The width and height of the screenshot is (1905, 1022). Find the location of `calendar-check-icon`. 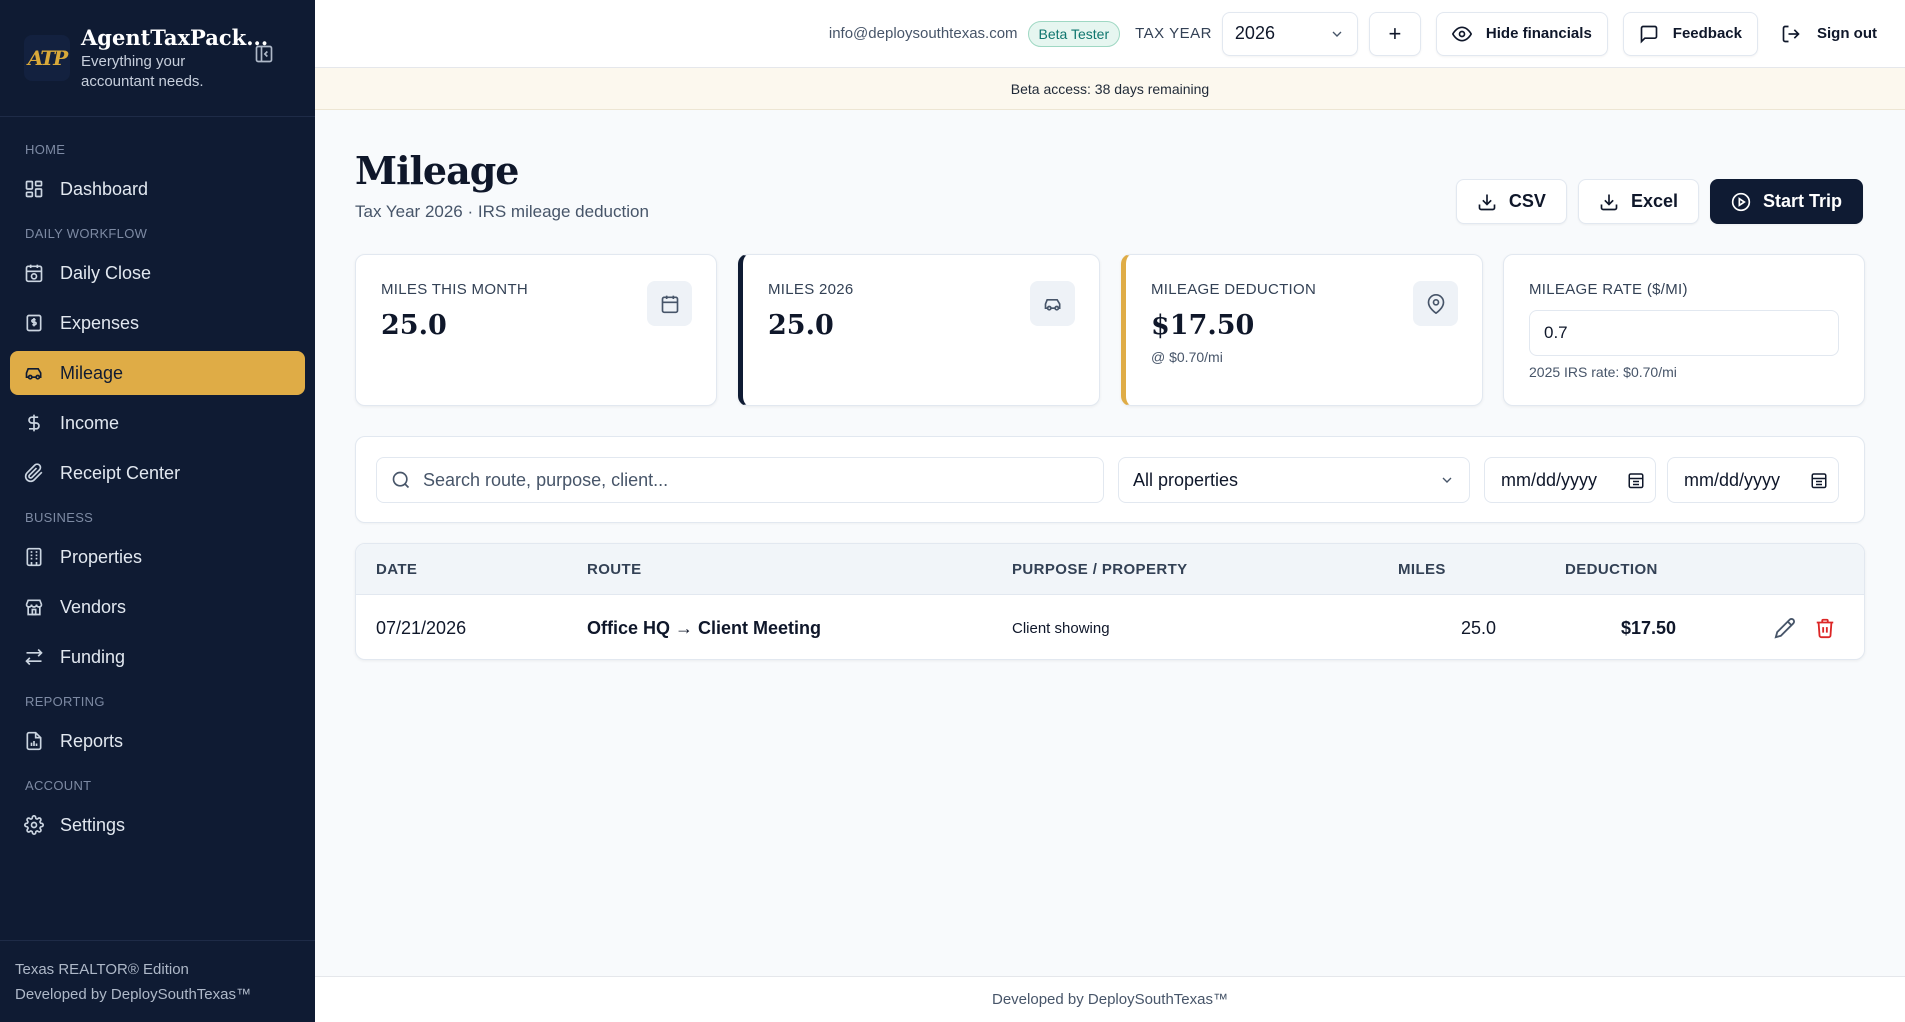

calendar-check-icon is located at coordinates (34, 273).